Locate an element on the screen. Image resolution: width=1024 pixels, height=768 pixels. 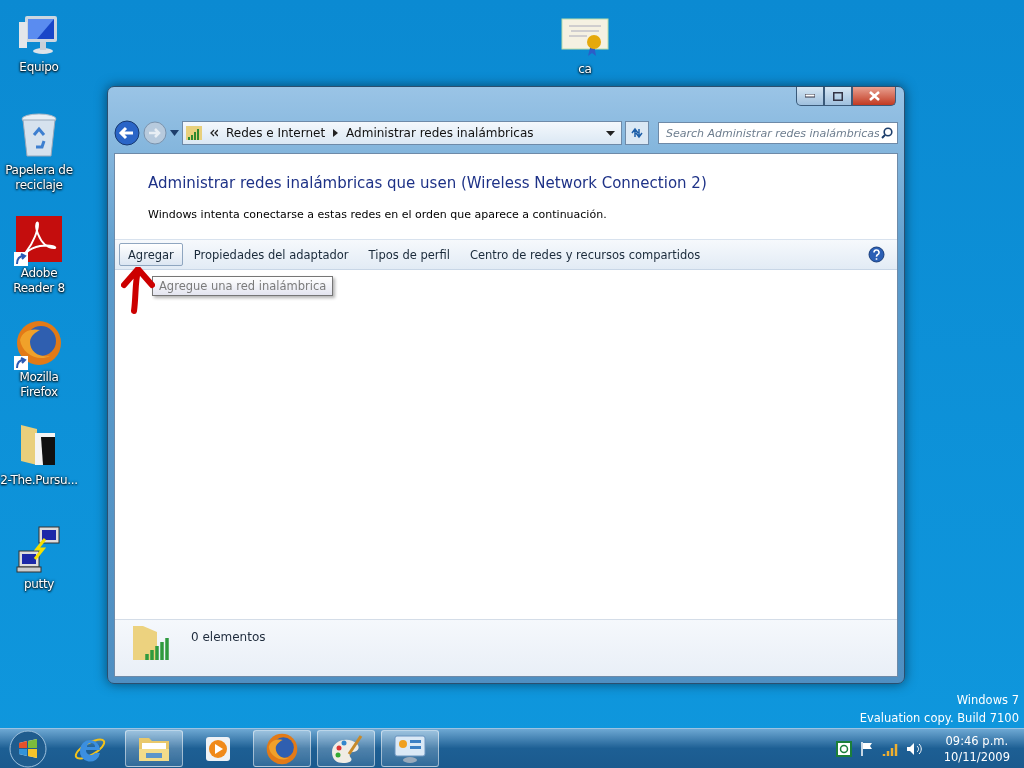
address-bar: Redes e Internet Administrar redes inalámbricas is located at coordinates (402, 133).